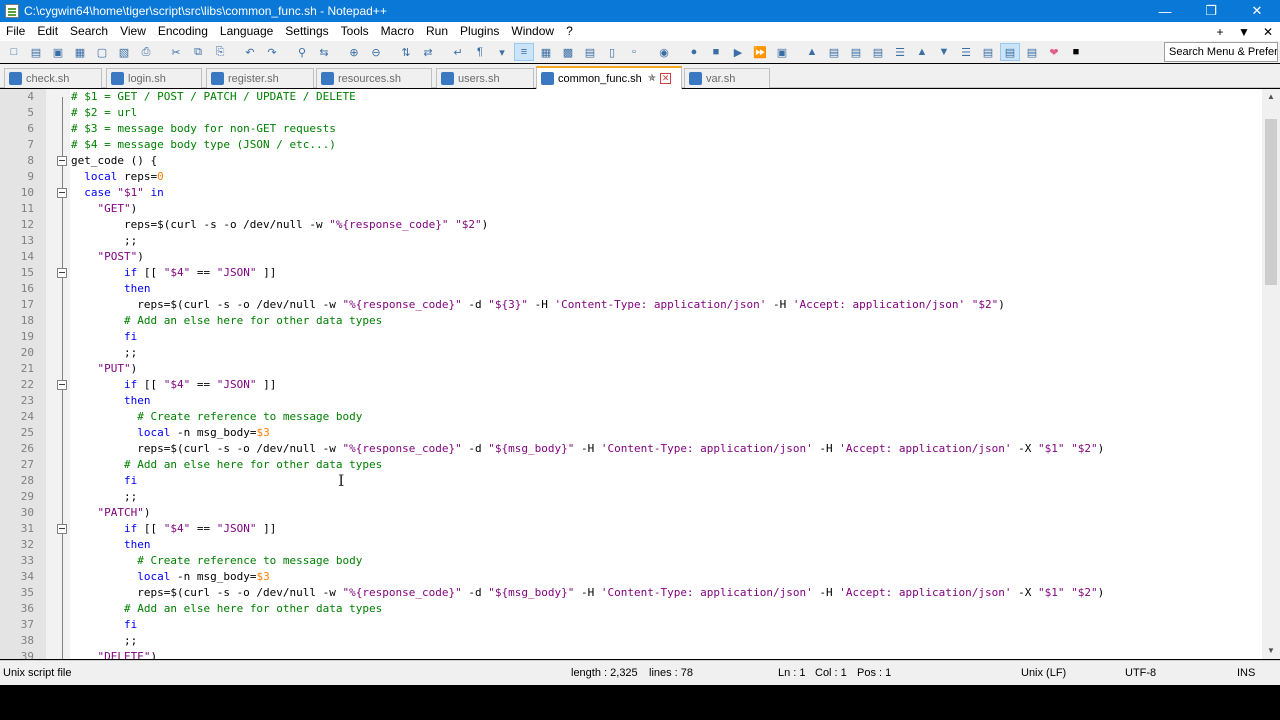  Describe the element at coordinates (1244, 32) in the screenshot. I see `tab-list-dropdown-icon: ▼` at that location.